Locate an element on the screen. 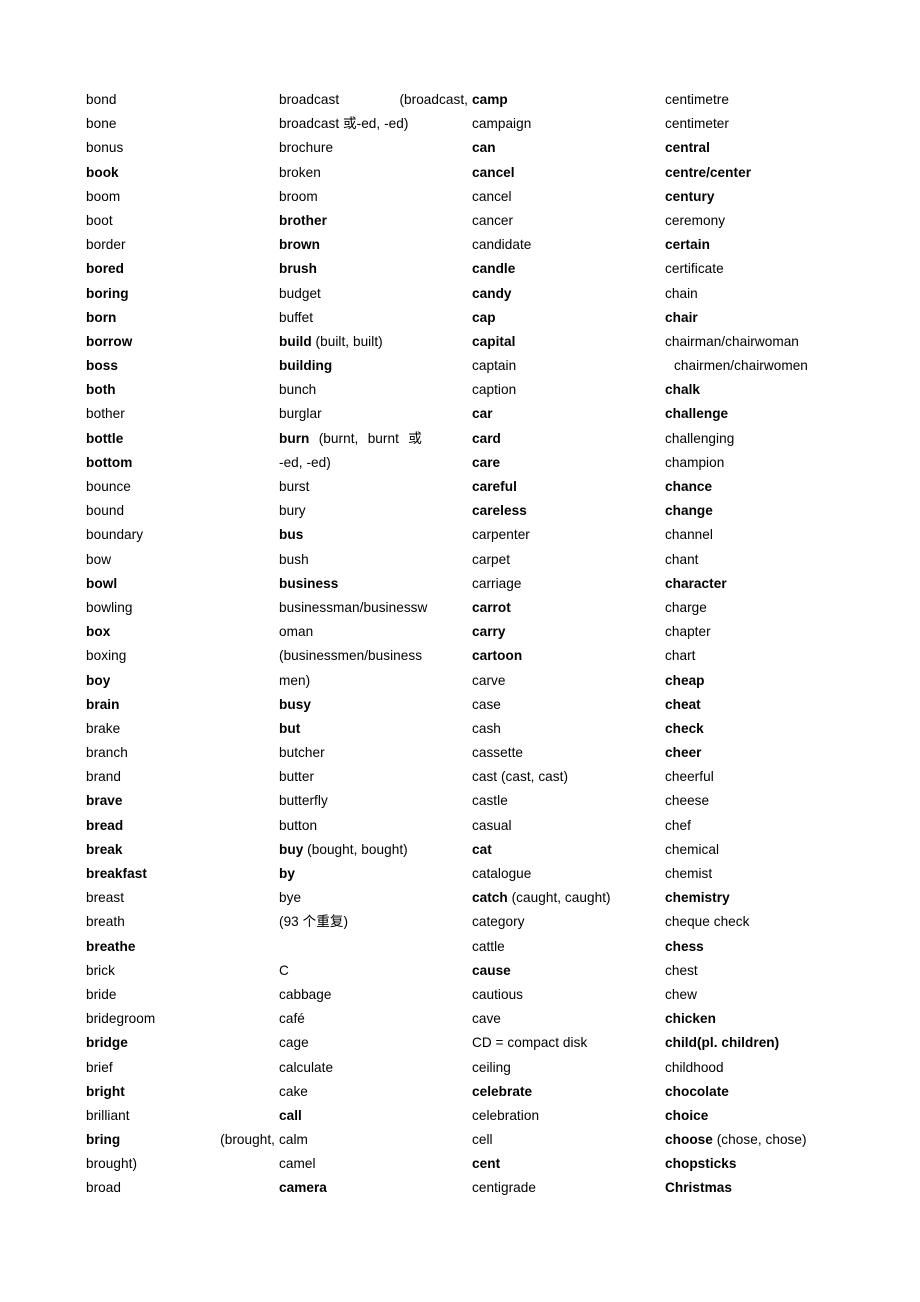 The width and height of the screenshot is (920, 1302). word-entry: case is located at coordinates (486, 704).